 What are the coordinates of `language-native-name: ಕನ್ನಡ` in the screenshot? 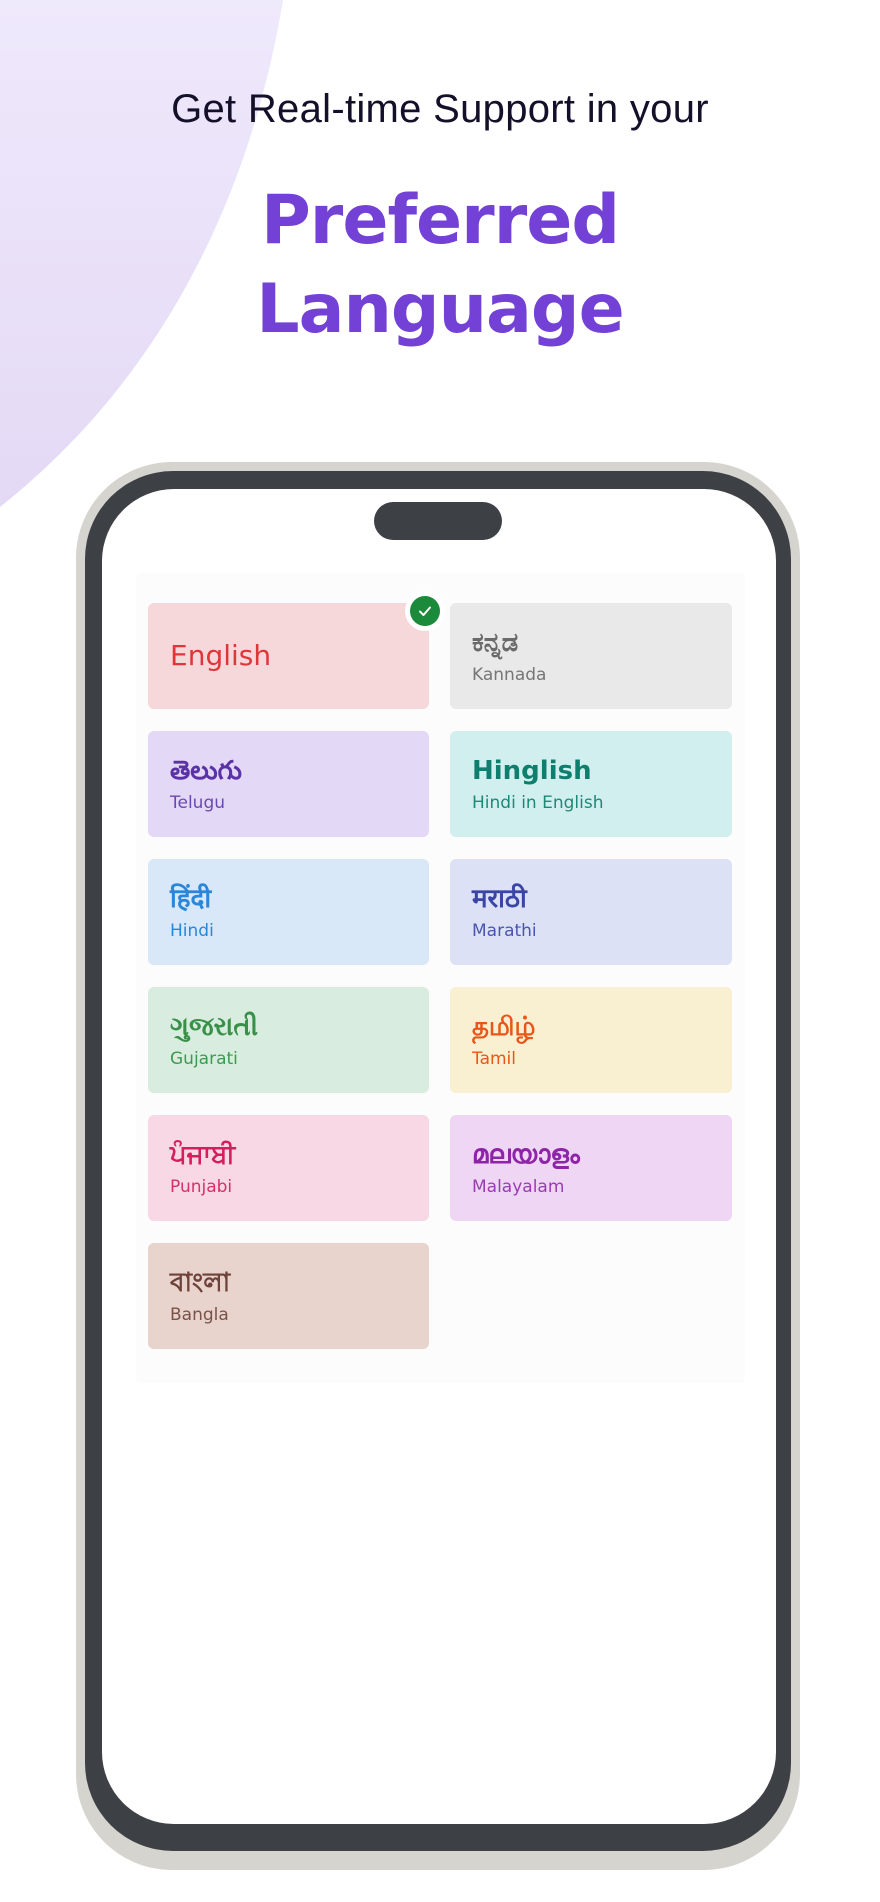 It's located at (495, 643).